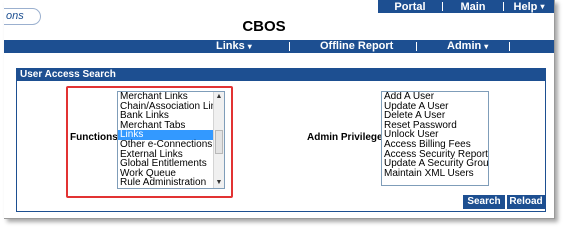 The width and height of the screenshot is (576, 240). What do you see at coordinates (96, 137) in the screenshot?
I see `functions-label: Functions:` at bounding box center [96, 137].